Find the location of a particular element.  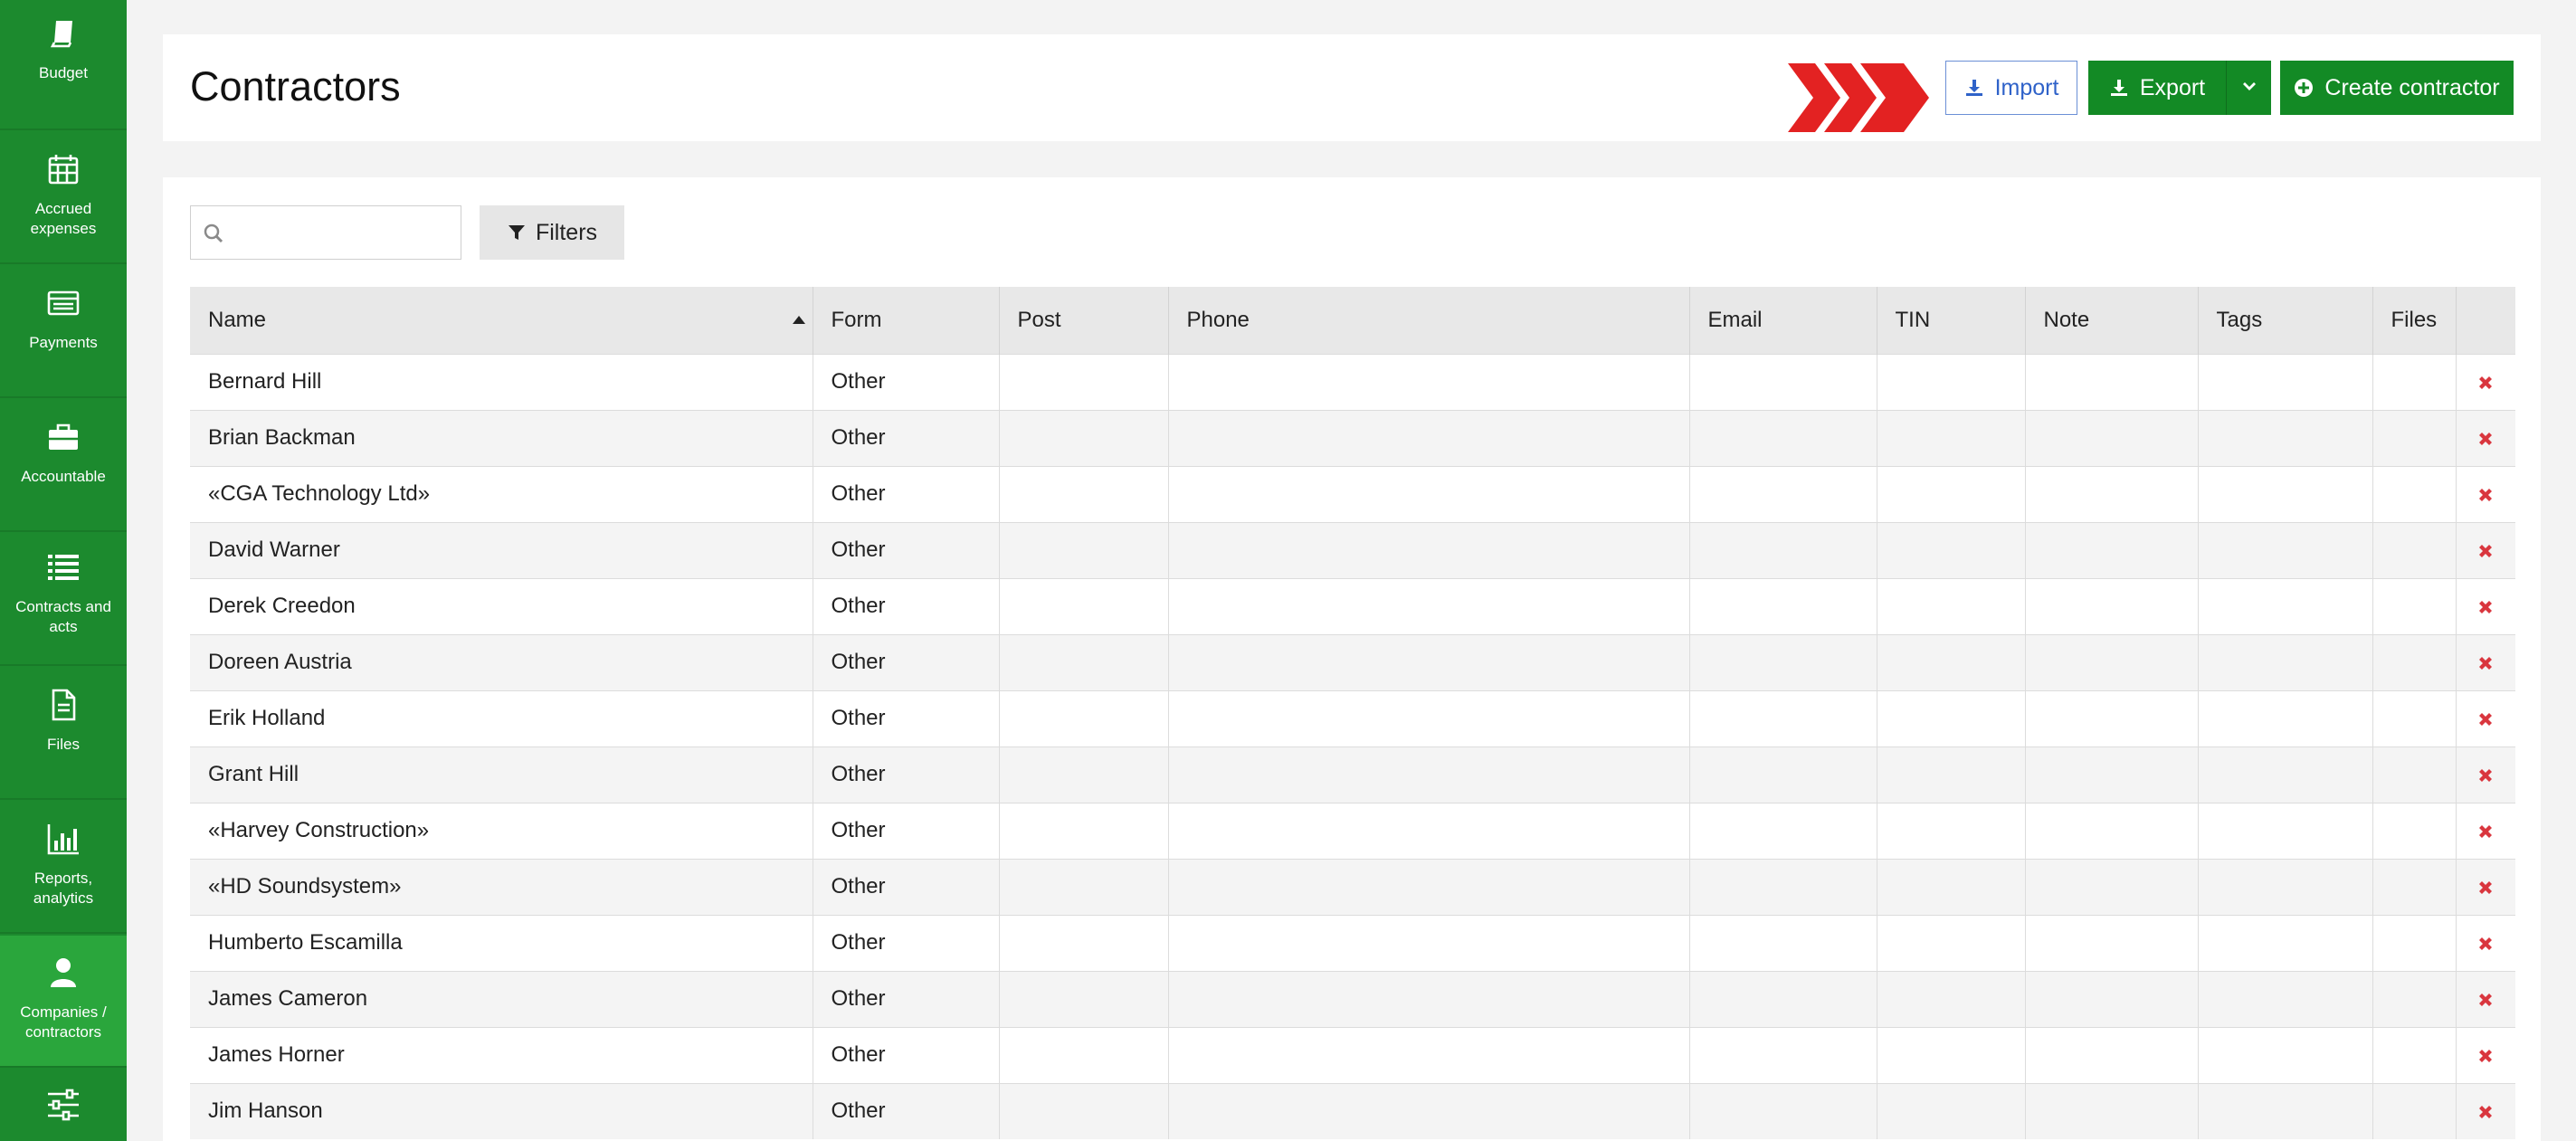

sidebar-item-settings is located at coordinates (63, 1105).